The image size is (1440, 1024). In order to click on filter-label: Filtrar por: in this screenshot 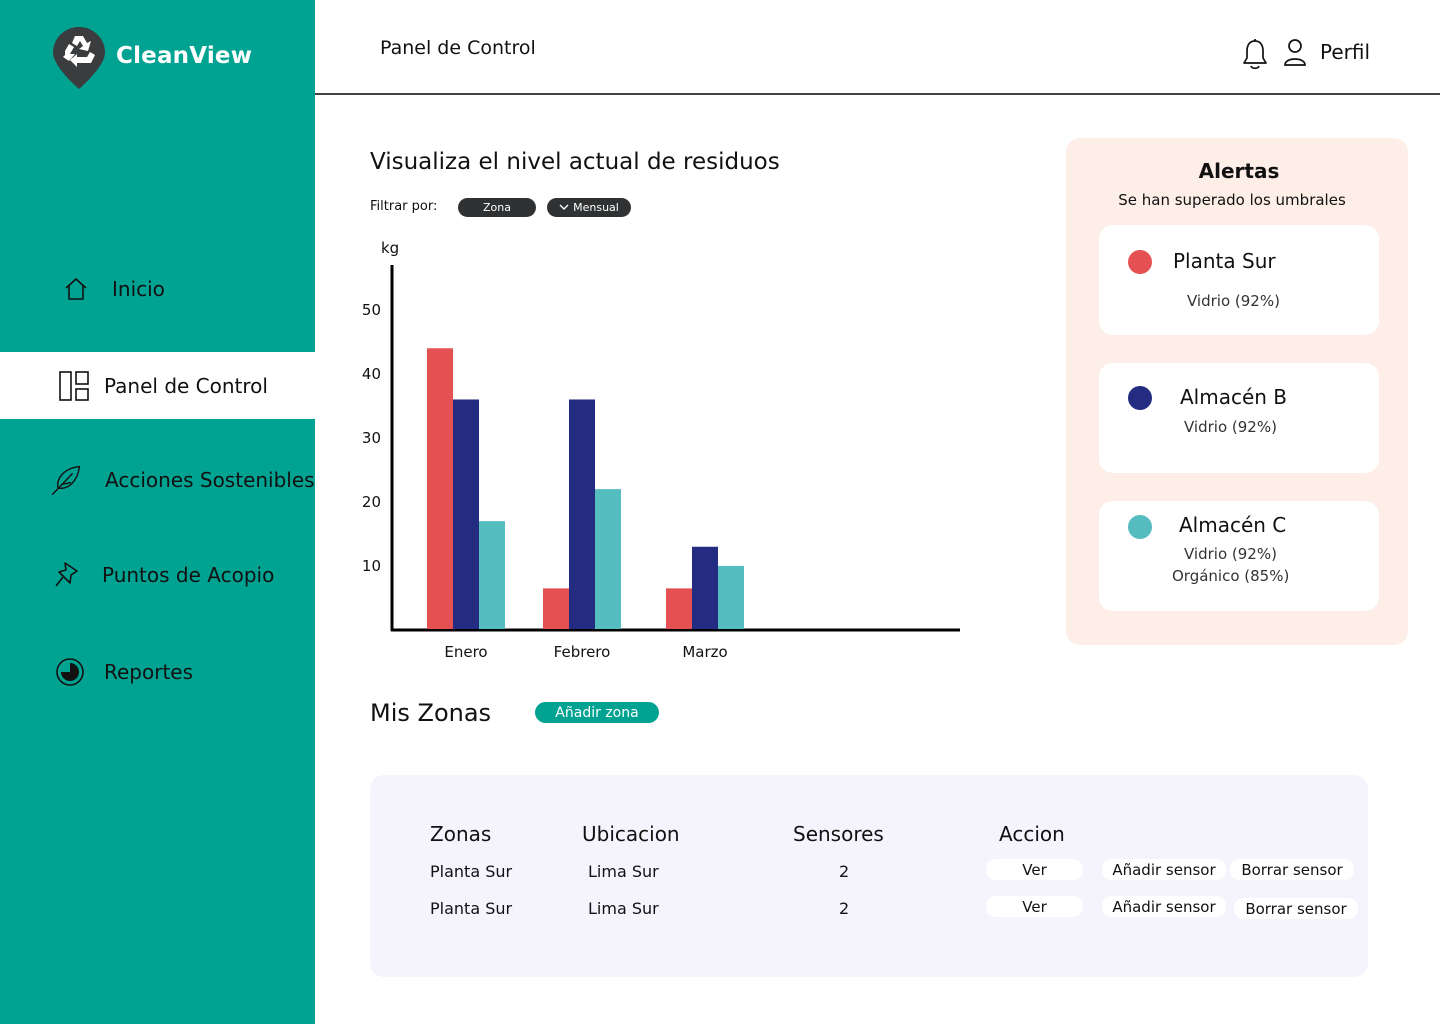, I will do `click(404, 206)`.